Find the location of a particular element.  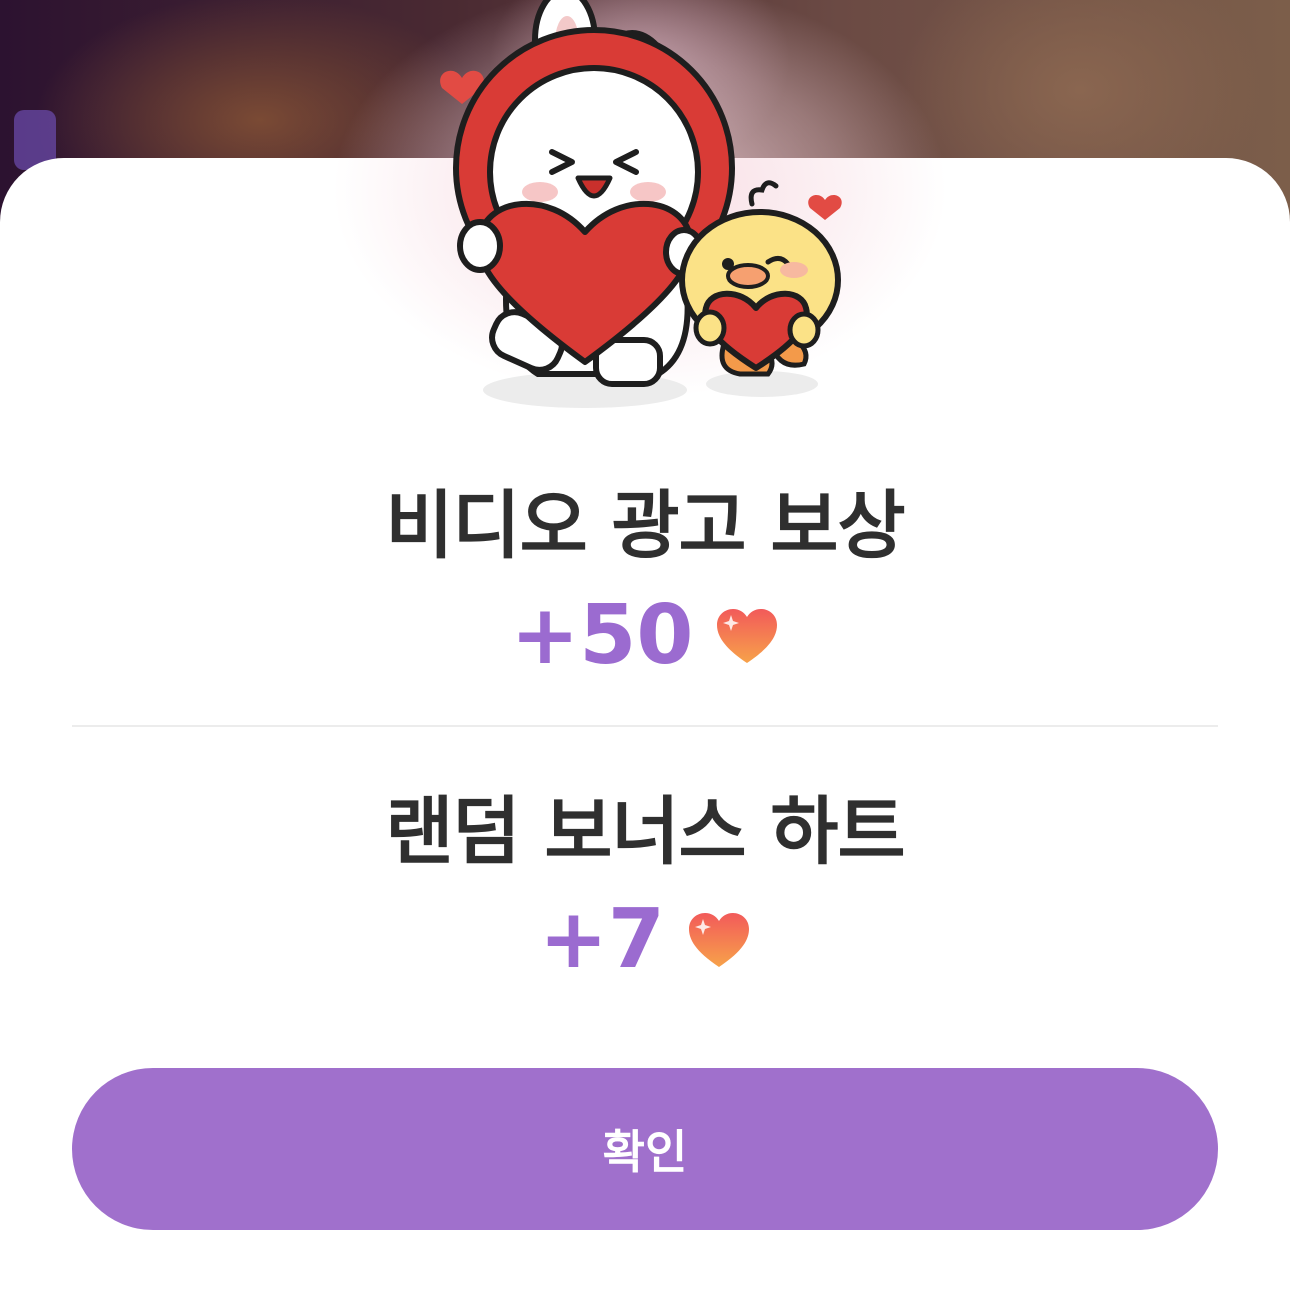

bonus-reward-amount-row: +7 is located at coordinates (645, 939).